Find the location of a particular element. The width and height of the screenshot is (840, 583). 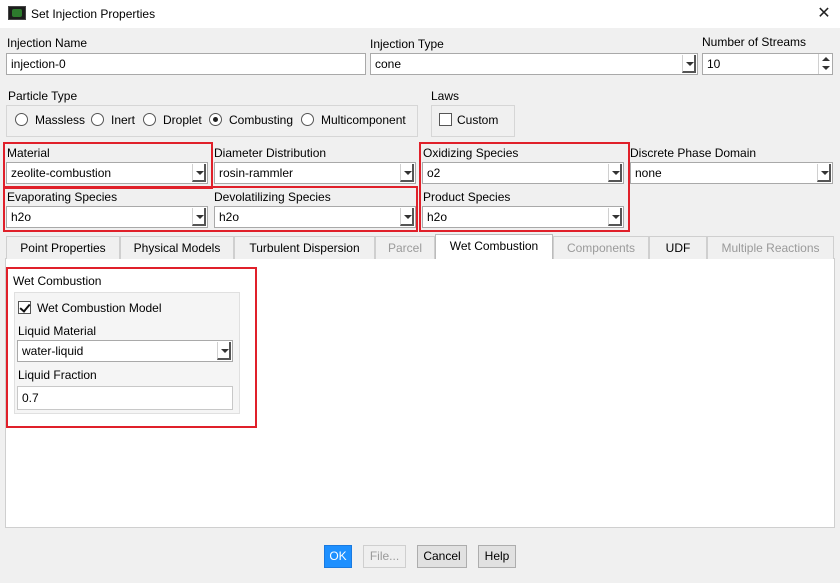

radio-droplet is located at coordinates (149, 119).